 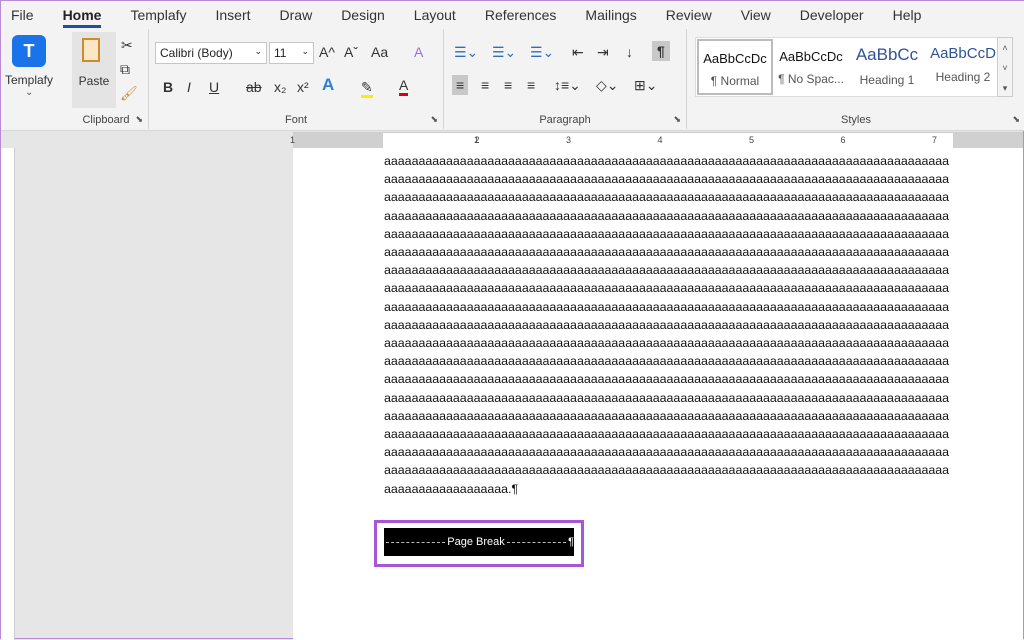 I want to click on shrink-font-icon: Aˇ, so click(x=351, y=52).